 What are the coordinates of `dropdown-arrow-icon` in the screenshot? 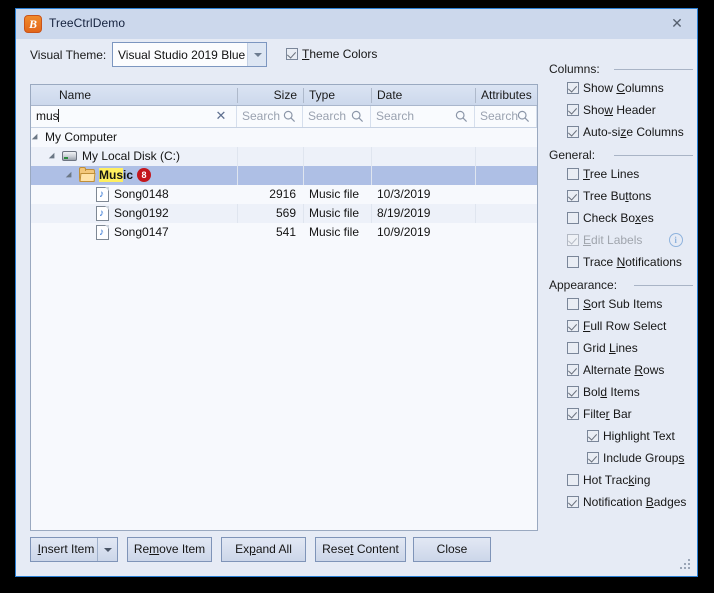 It's located at (107, 549).